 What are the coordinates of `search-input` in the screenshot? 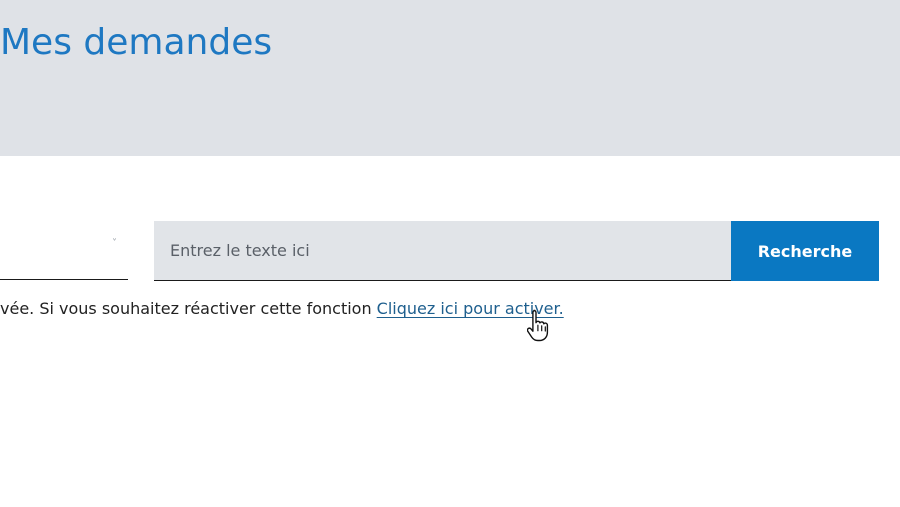 It's located at (442, 251).